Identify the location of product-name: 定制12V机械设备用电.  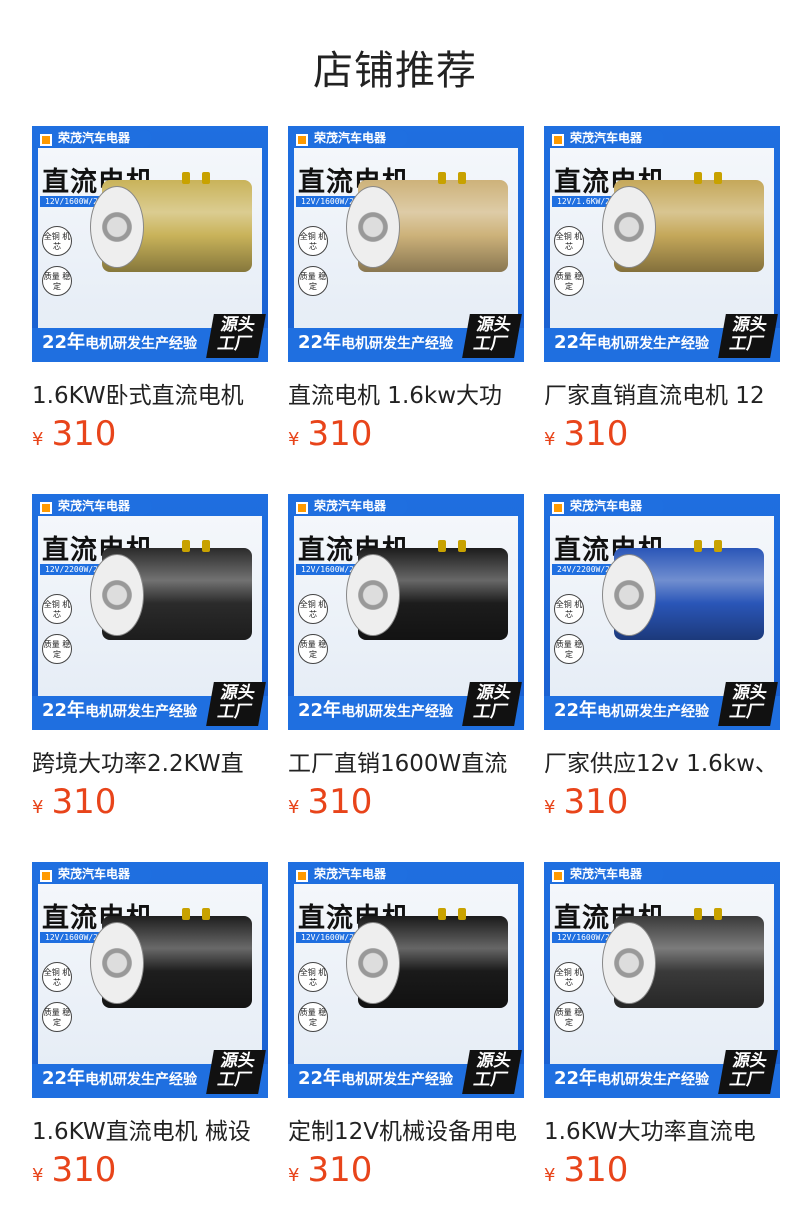
(406, 1129).